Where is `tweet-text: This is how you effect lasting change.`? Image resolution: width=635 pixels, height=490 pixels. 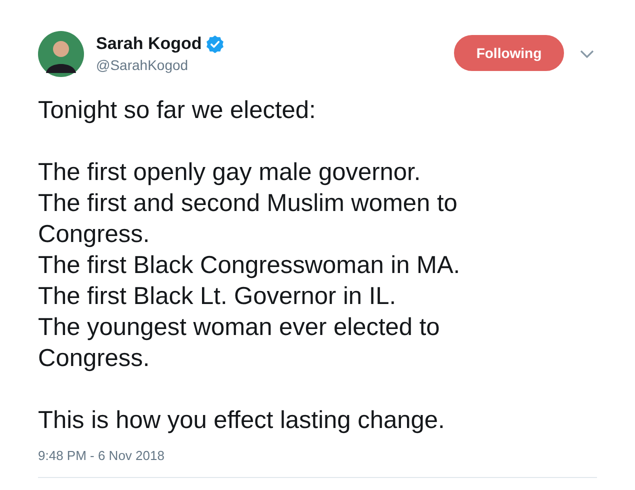
tweet-text: This is how you effect lasting change. is located at coordinates (241, 421).